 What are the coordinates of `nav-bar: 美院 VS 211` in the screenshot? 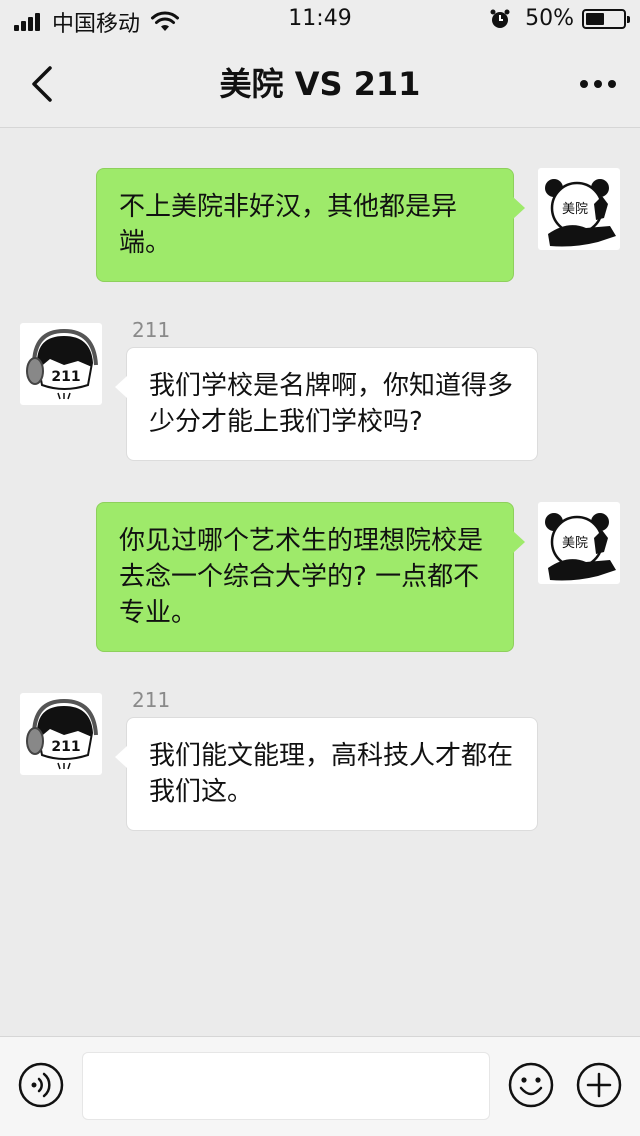 It's located at (320, 84).